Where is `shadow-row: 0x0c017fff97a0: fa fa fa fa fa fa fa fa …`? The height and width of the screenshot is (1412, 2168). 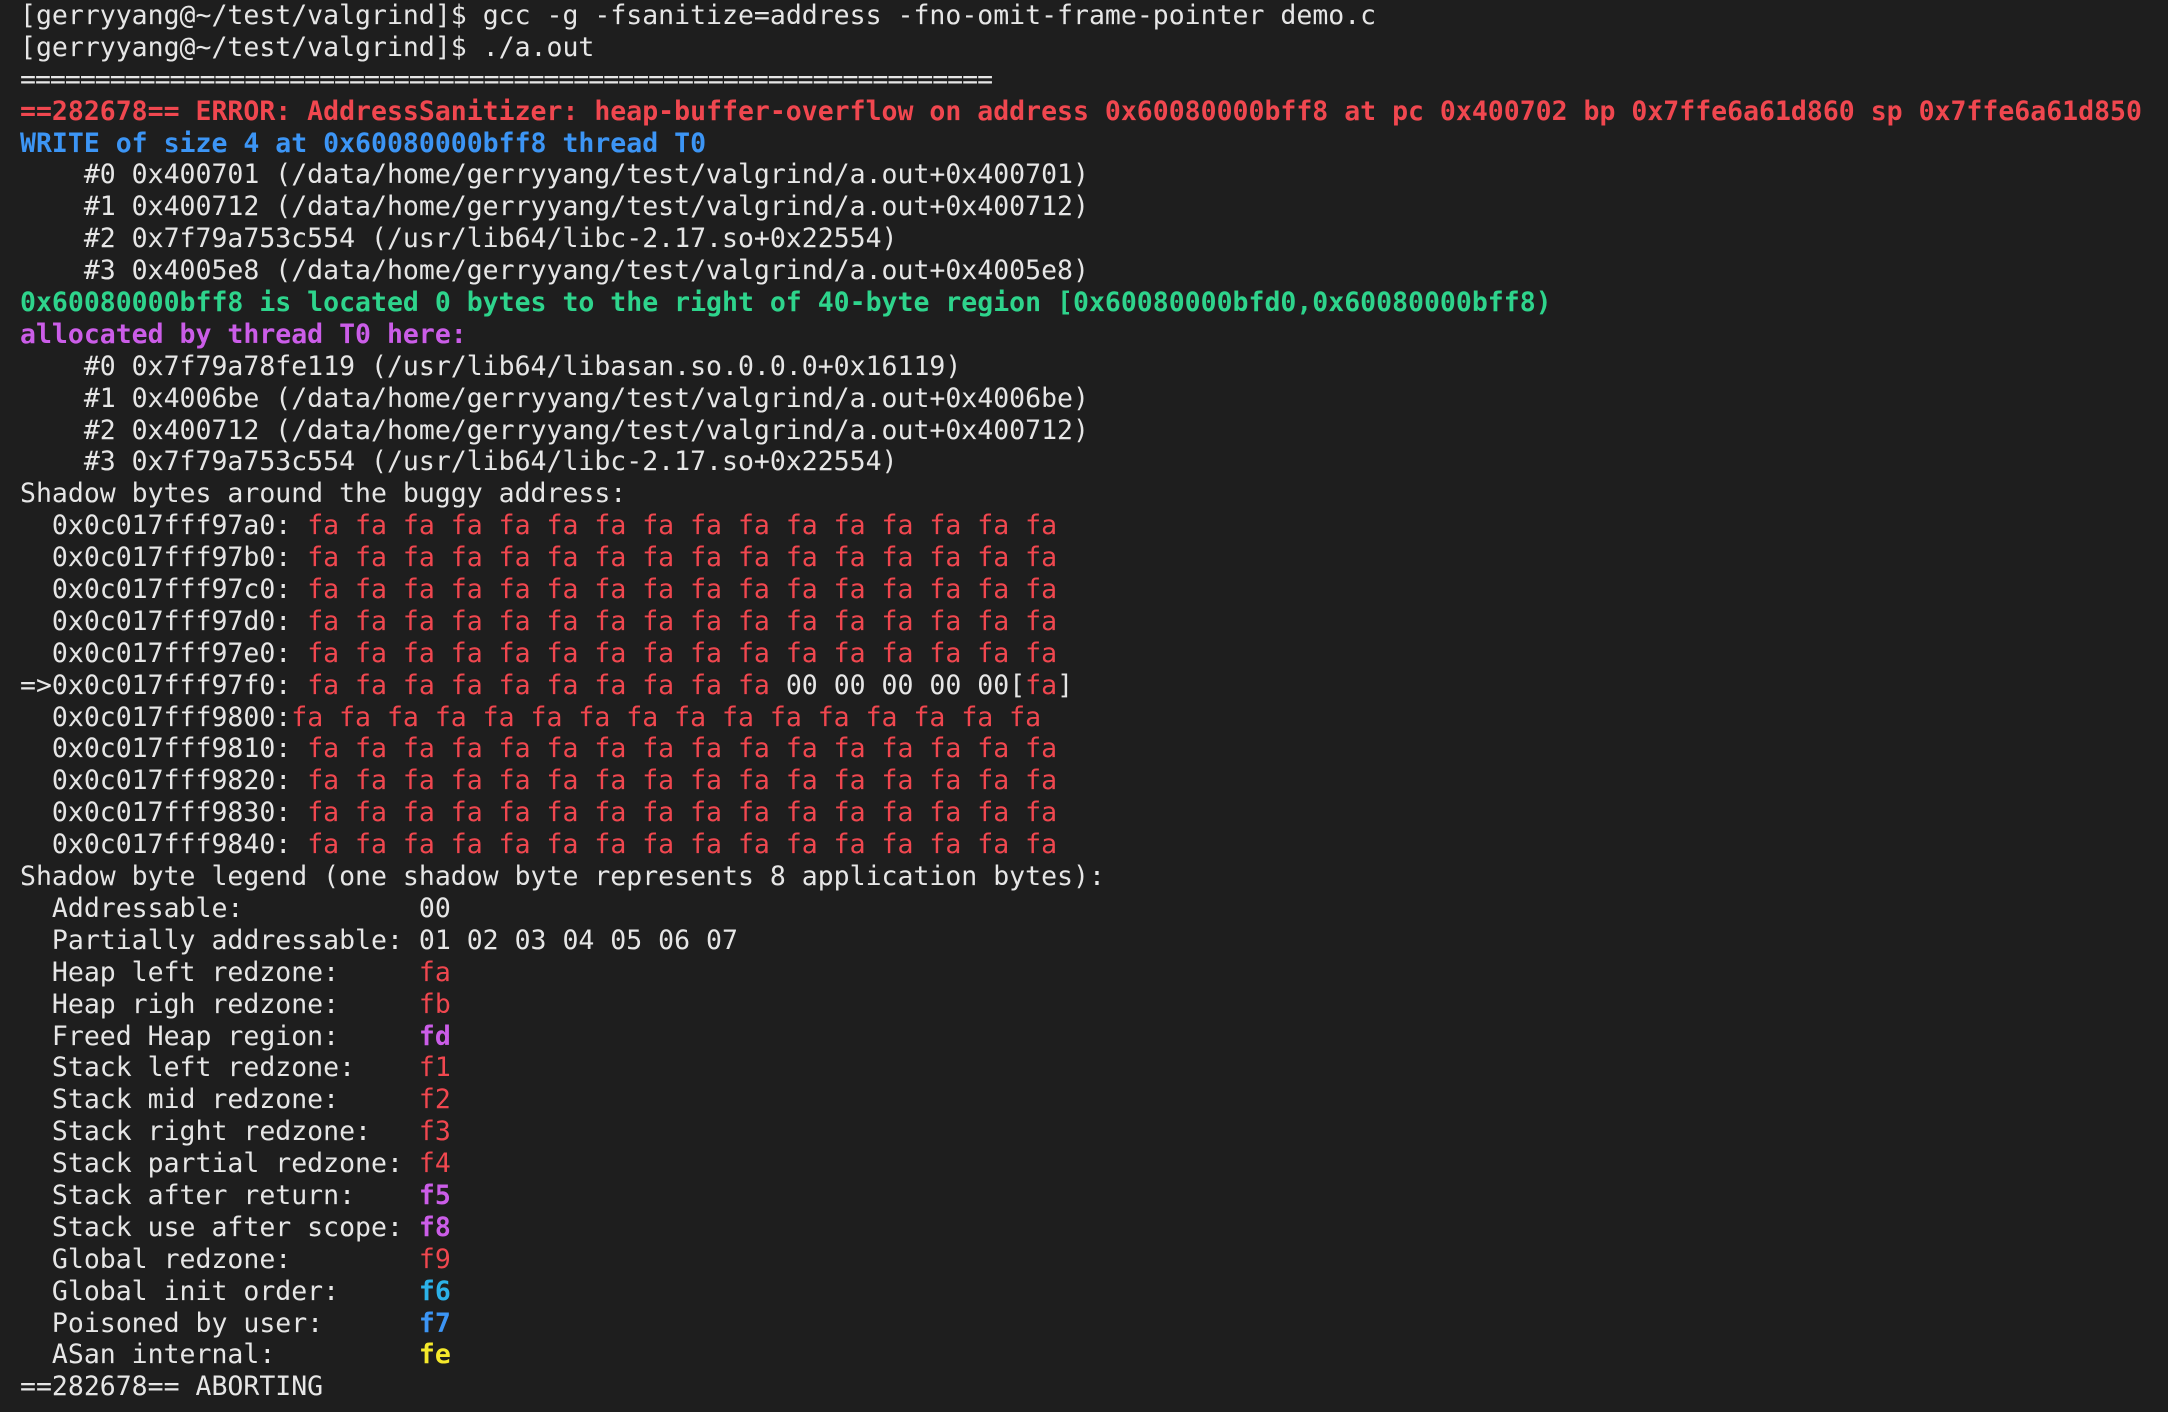 shadow-row: 0x0c017fff97a0: fa fa fa fa fa fa fa fa … is located at coordinates (1094, 526).